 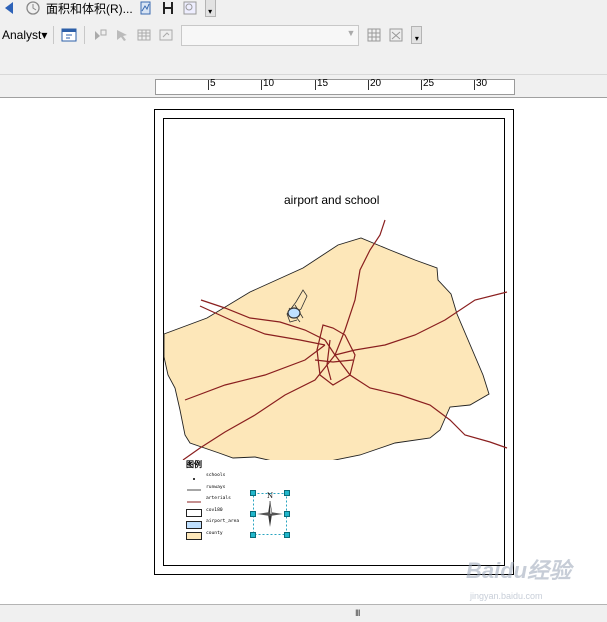 I want to click on north-arrow: N, so click(x=270, y=514).